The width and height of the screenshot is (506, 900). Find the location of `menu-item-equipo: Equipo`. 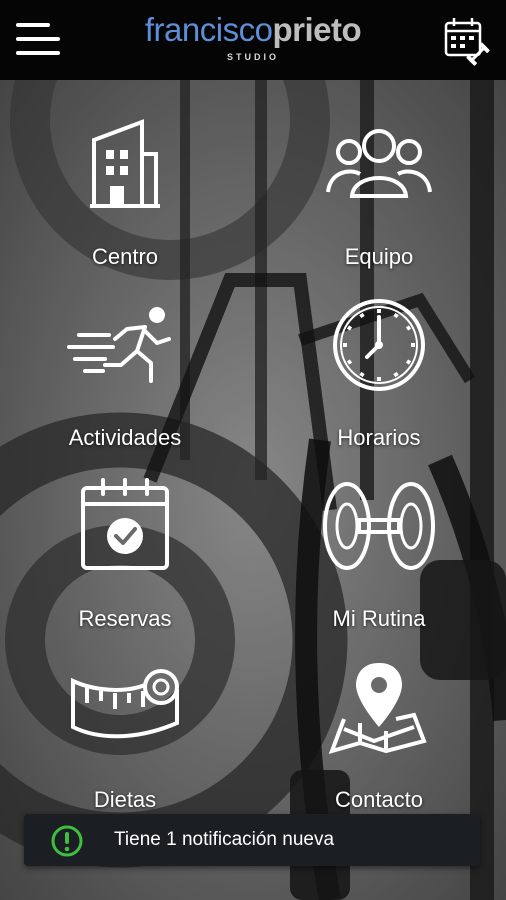

menu-item-equipo: Equipo is located at coordinates (379, 191).